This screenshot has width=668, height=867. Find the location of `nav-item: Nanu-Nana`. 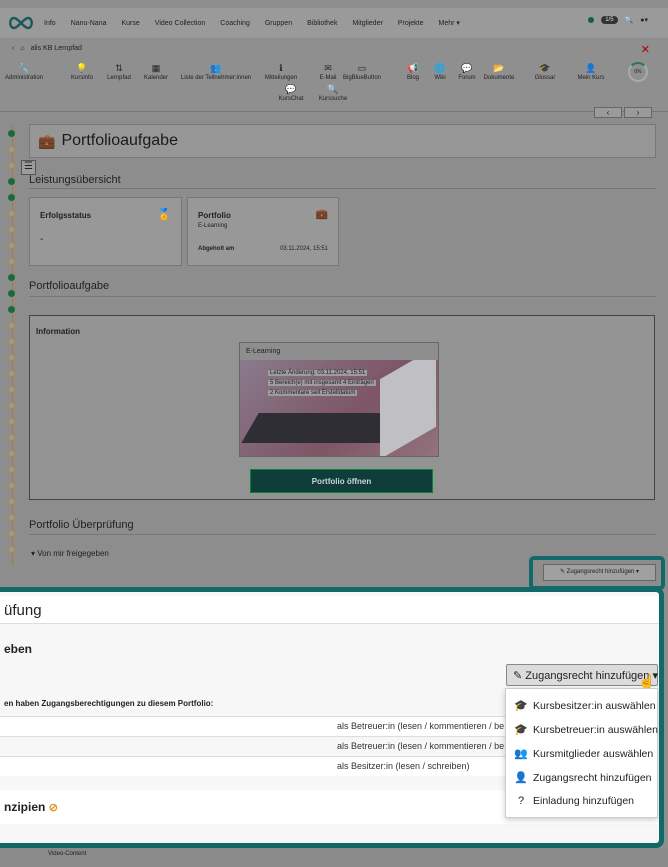

nav-item: Nanu-Nana is located at coordinates (89, 23).